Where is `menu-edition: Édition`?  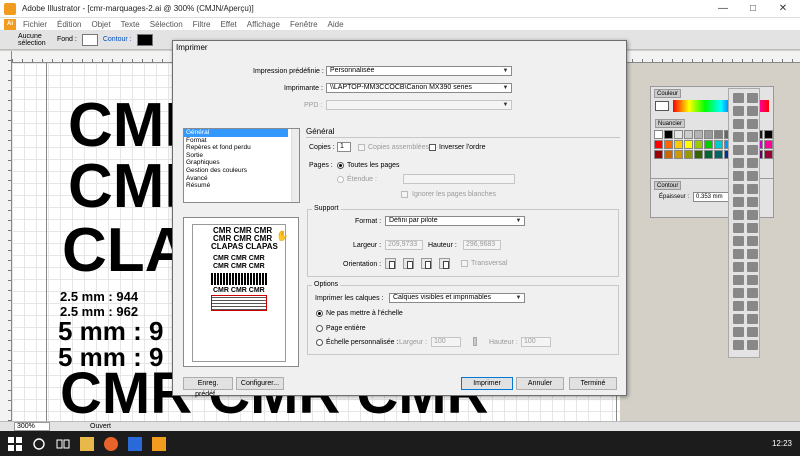 menu-edition: Édition is located at coordinates (69, 24).